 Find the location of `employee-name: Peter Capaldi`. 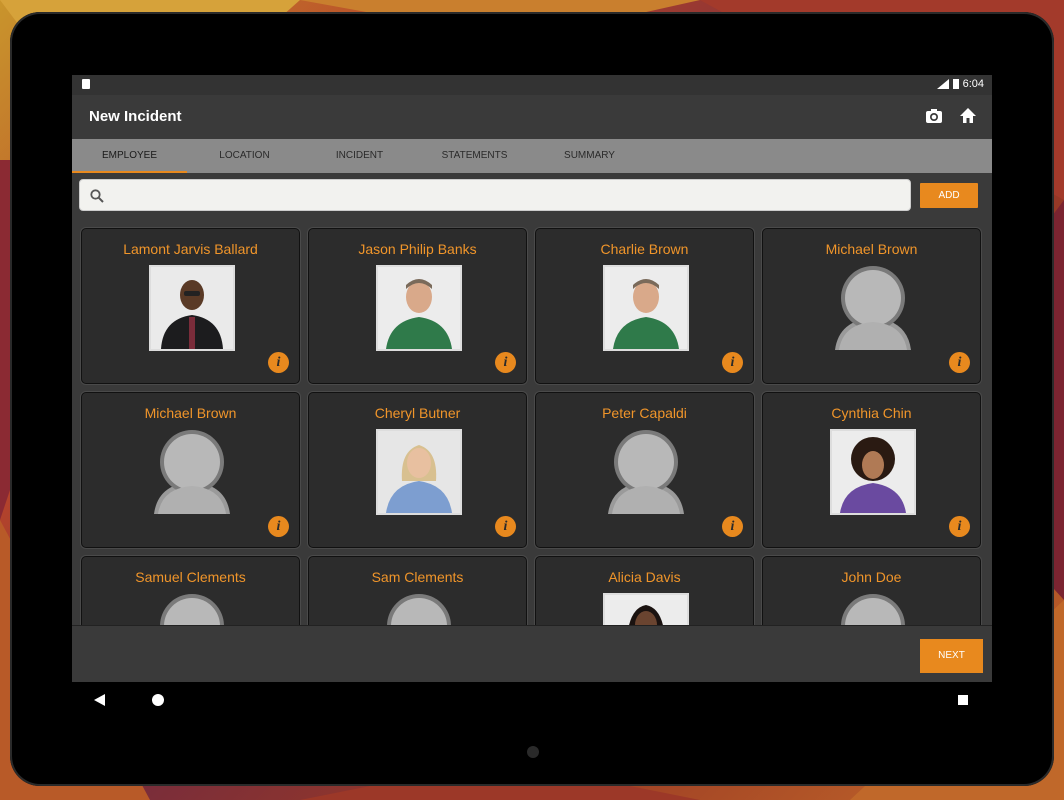

employee-name: Peter Capaldi is located at coordinates (644, 413).